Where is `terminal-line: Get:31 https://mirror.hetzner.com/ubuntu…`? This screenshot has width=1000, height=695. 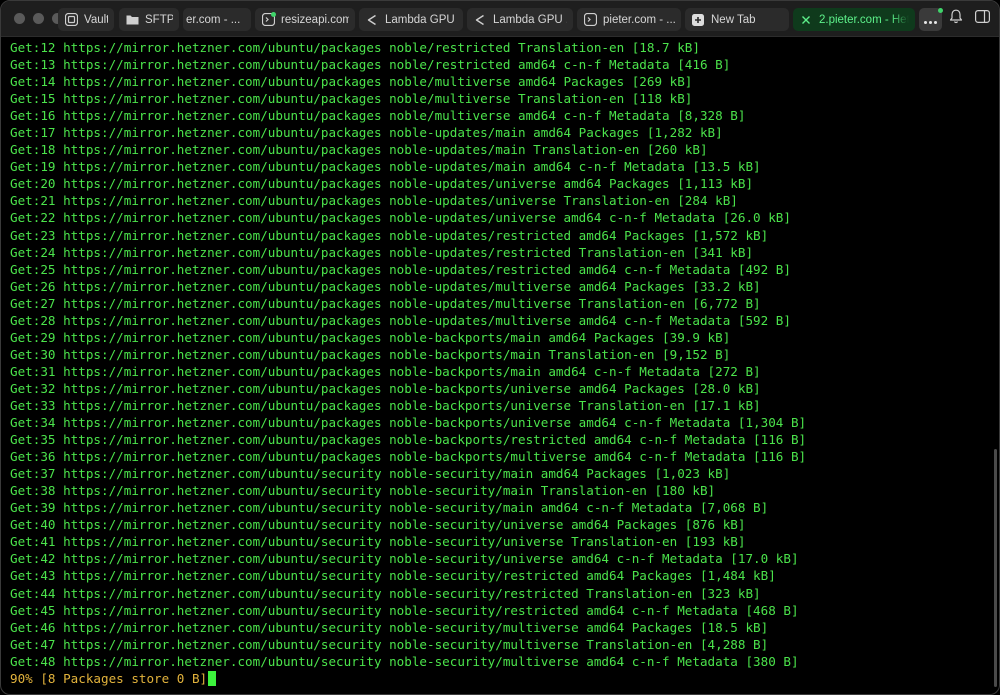
terminal-line: Get:31 https://mirror.hetzner.com/ubuntu… is located at coordinates (385, 371).